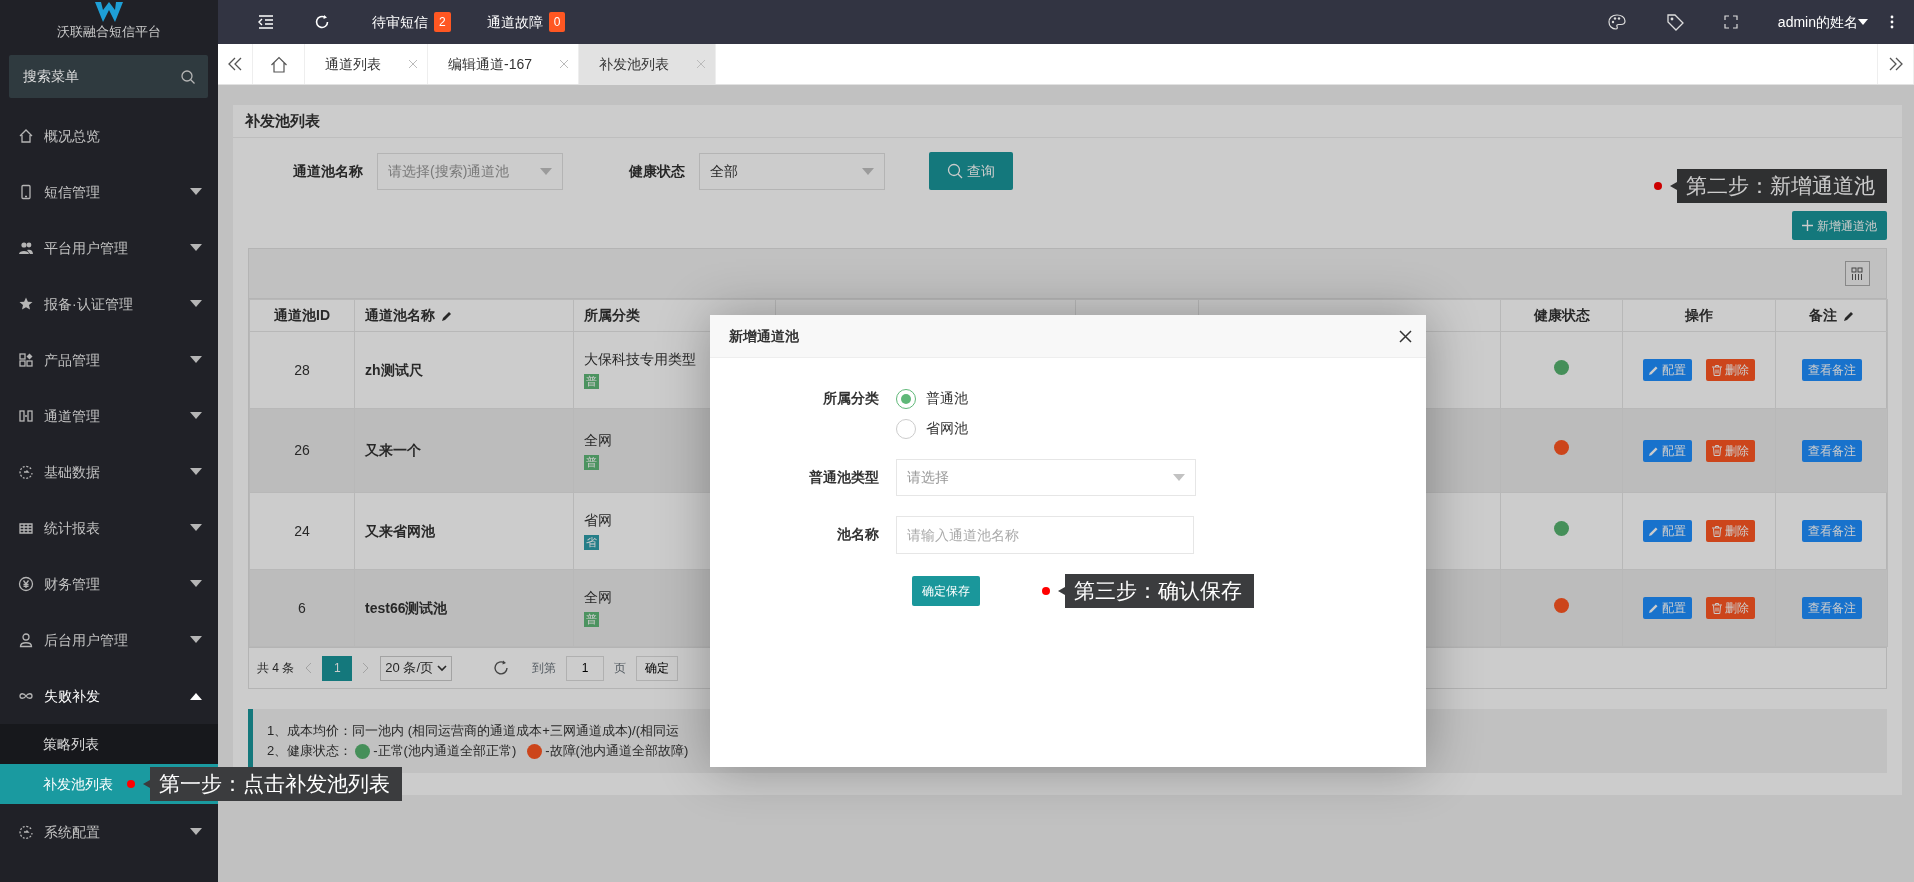 The height and width of the screenshot is (882, 1914). What do you see at coordinates (1839, 225) in the screenshot?
I see `add-pool-button: 新增通道池` at bounding box center [1839, 225].